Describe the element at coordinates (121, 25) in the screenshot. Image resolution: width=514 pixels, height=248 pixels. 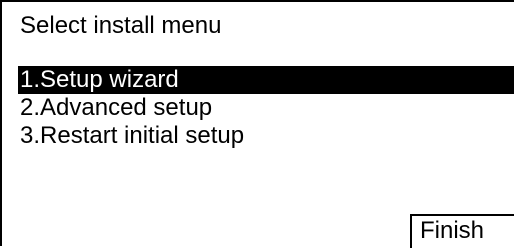
I see `screen-title: Select install menu` at that location.